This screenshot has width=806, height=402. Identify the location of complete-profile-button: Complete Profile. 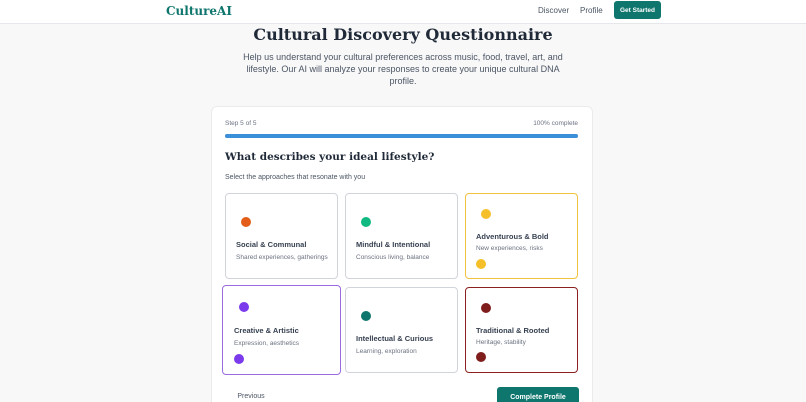
(538, 394).